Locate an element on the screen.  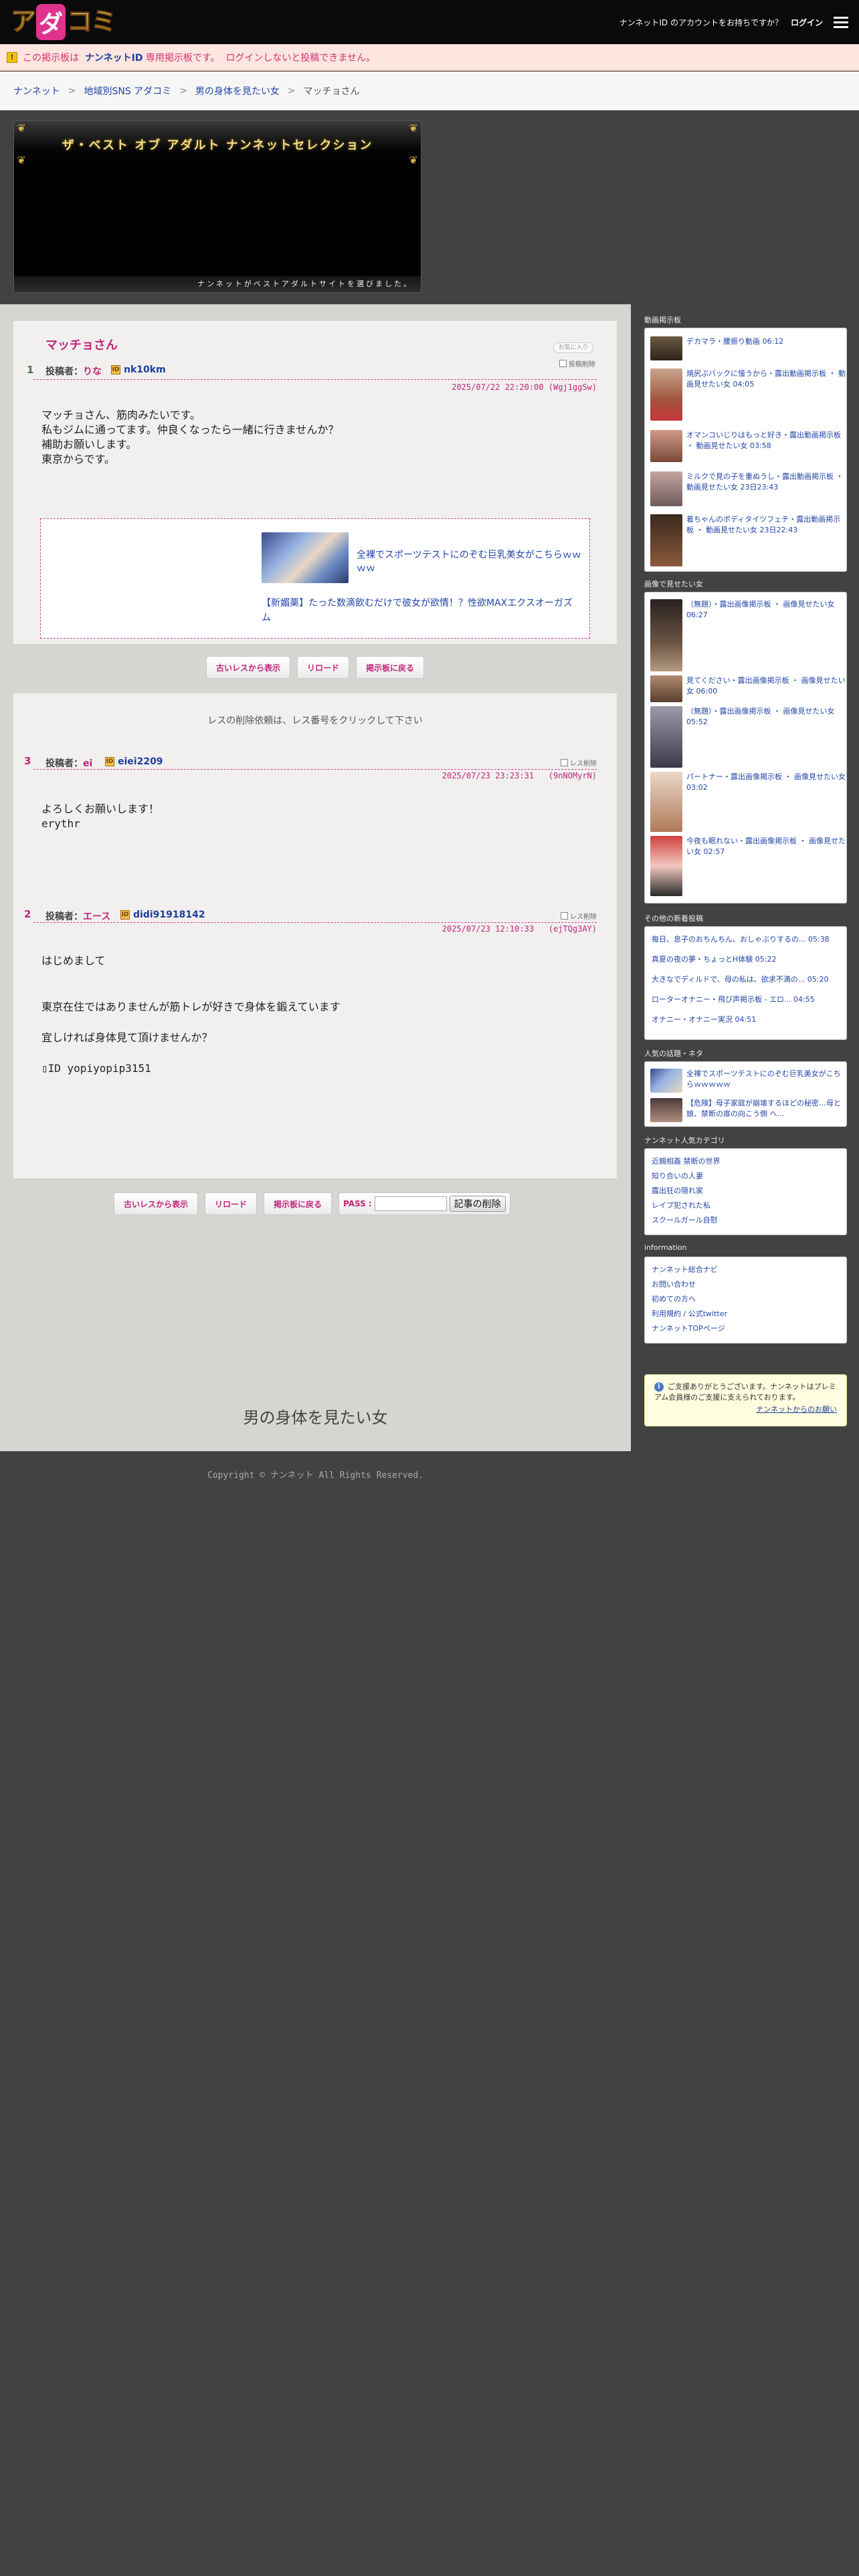
notice-nanid-link: ナンネットID is located at coordinates (114, 57).